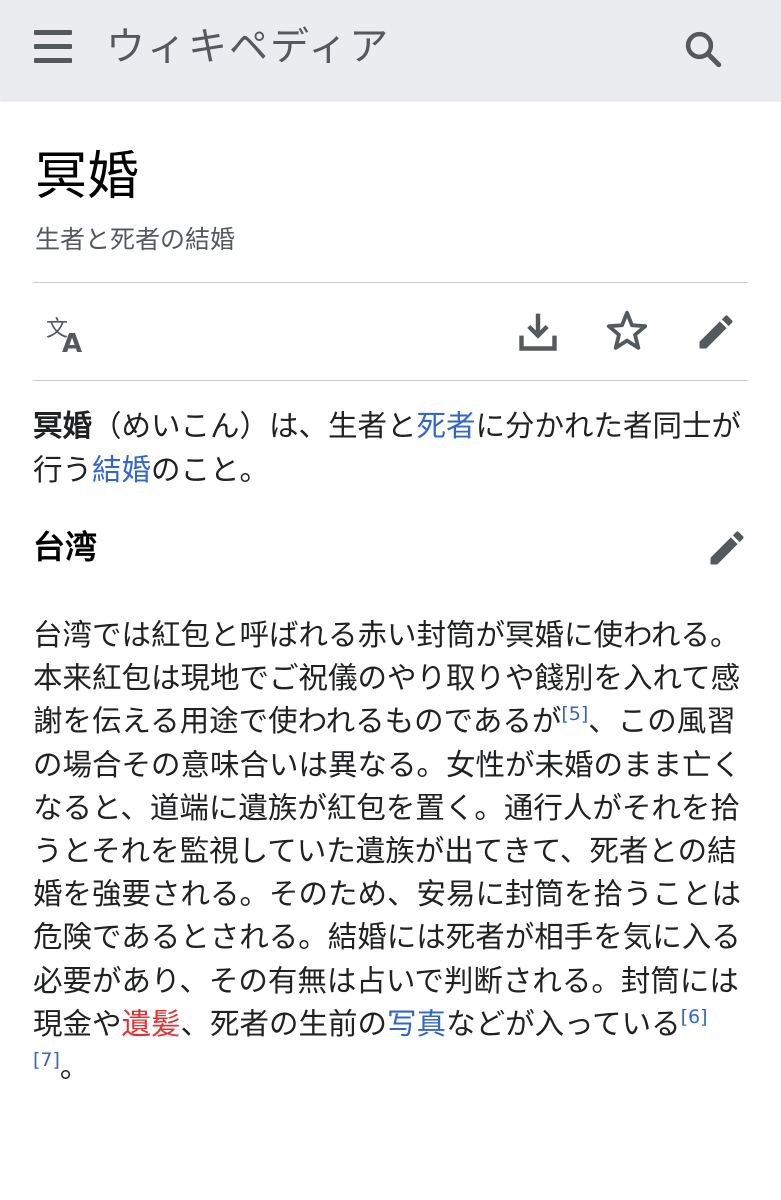 The height and width of the screenshot is (1200, 781). I want to click on download-icon, so click(538, 332).